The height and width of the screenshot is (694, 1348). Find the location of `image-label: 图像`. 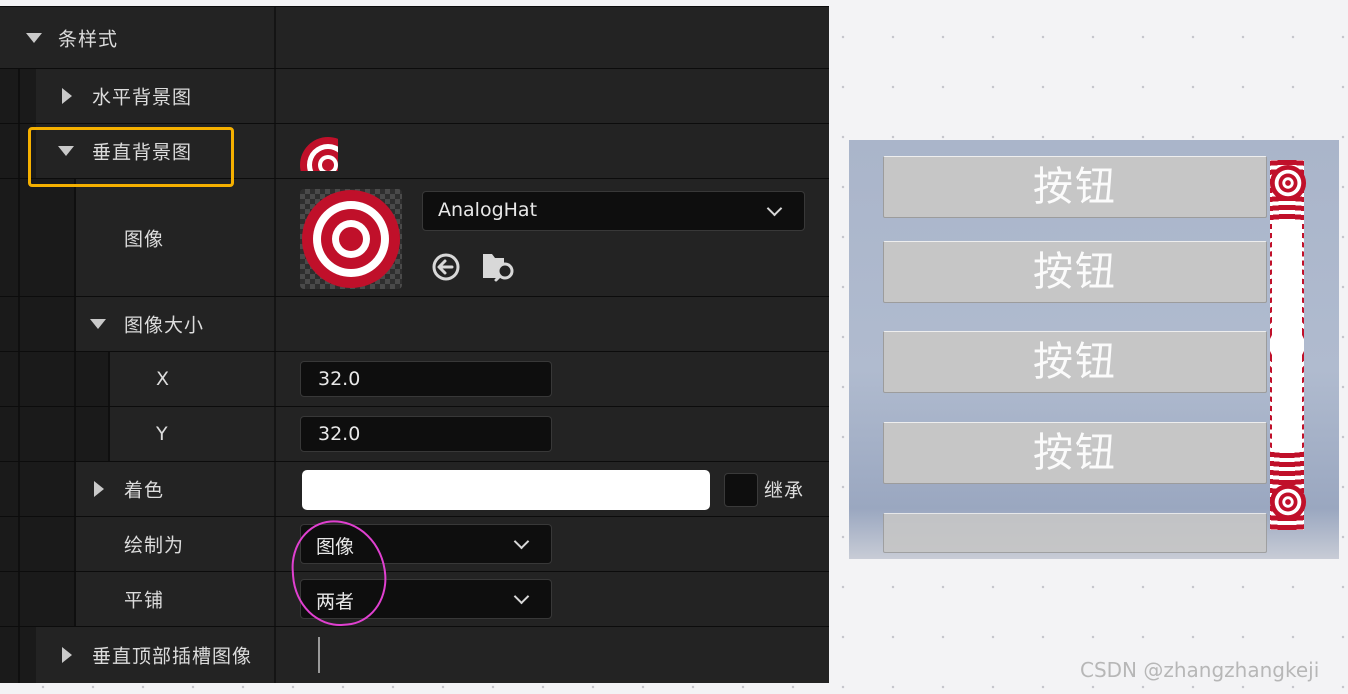

image-label: 图像 is located at coordinates (144, 239).